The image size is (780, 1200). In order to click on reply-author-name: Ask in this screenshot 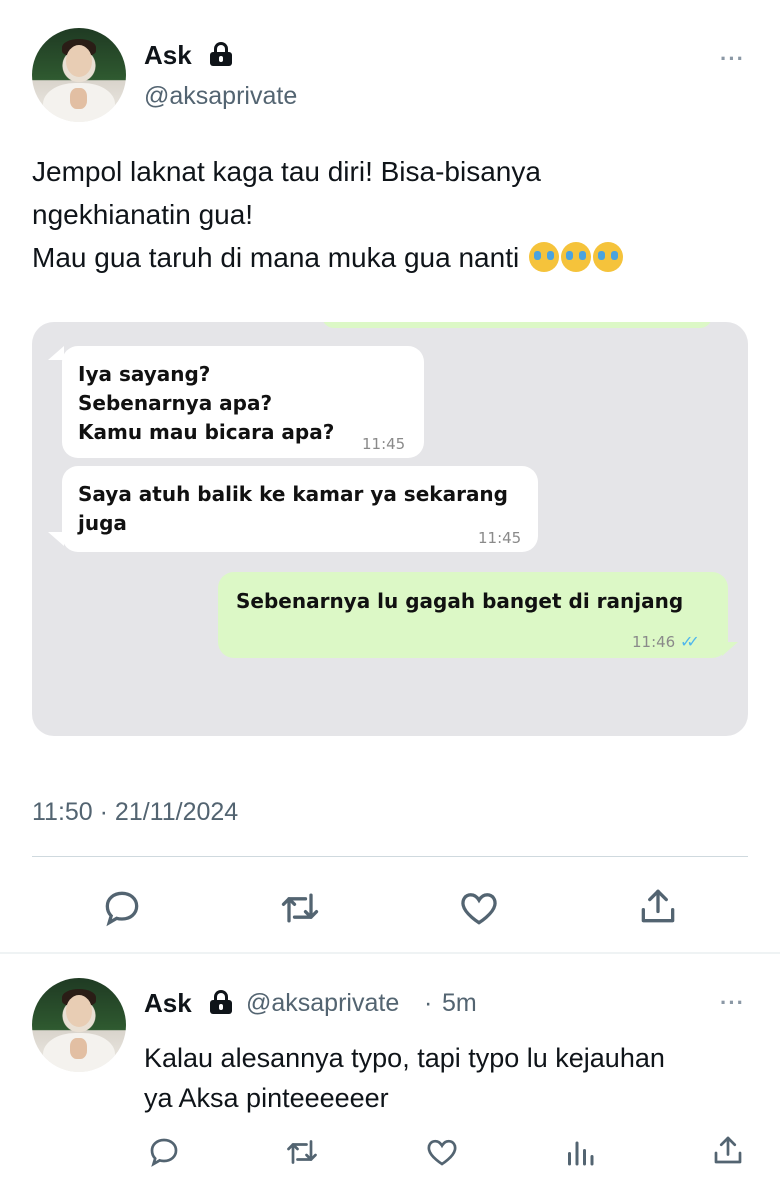, I will do `click(168, 1003)`.